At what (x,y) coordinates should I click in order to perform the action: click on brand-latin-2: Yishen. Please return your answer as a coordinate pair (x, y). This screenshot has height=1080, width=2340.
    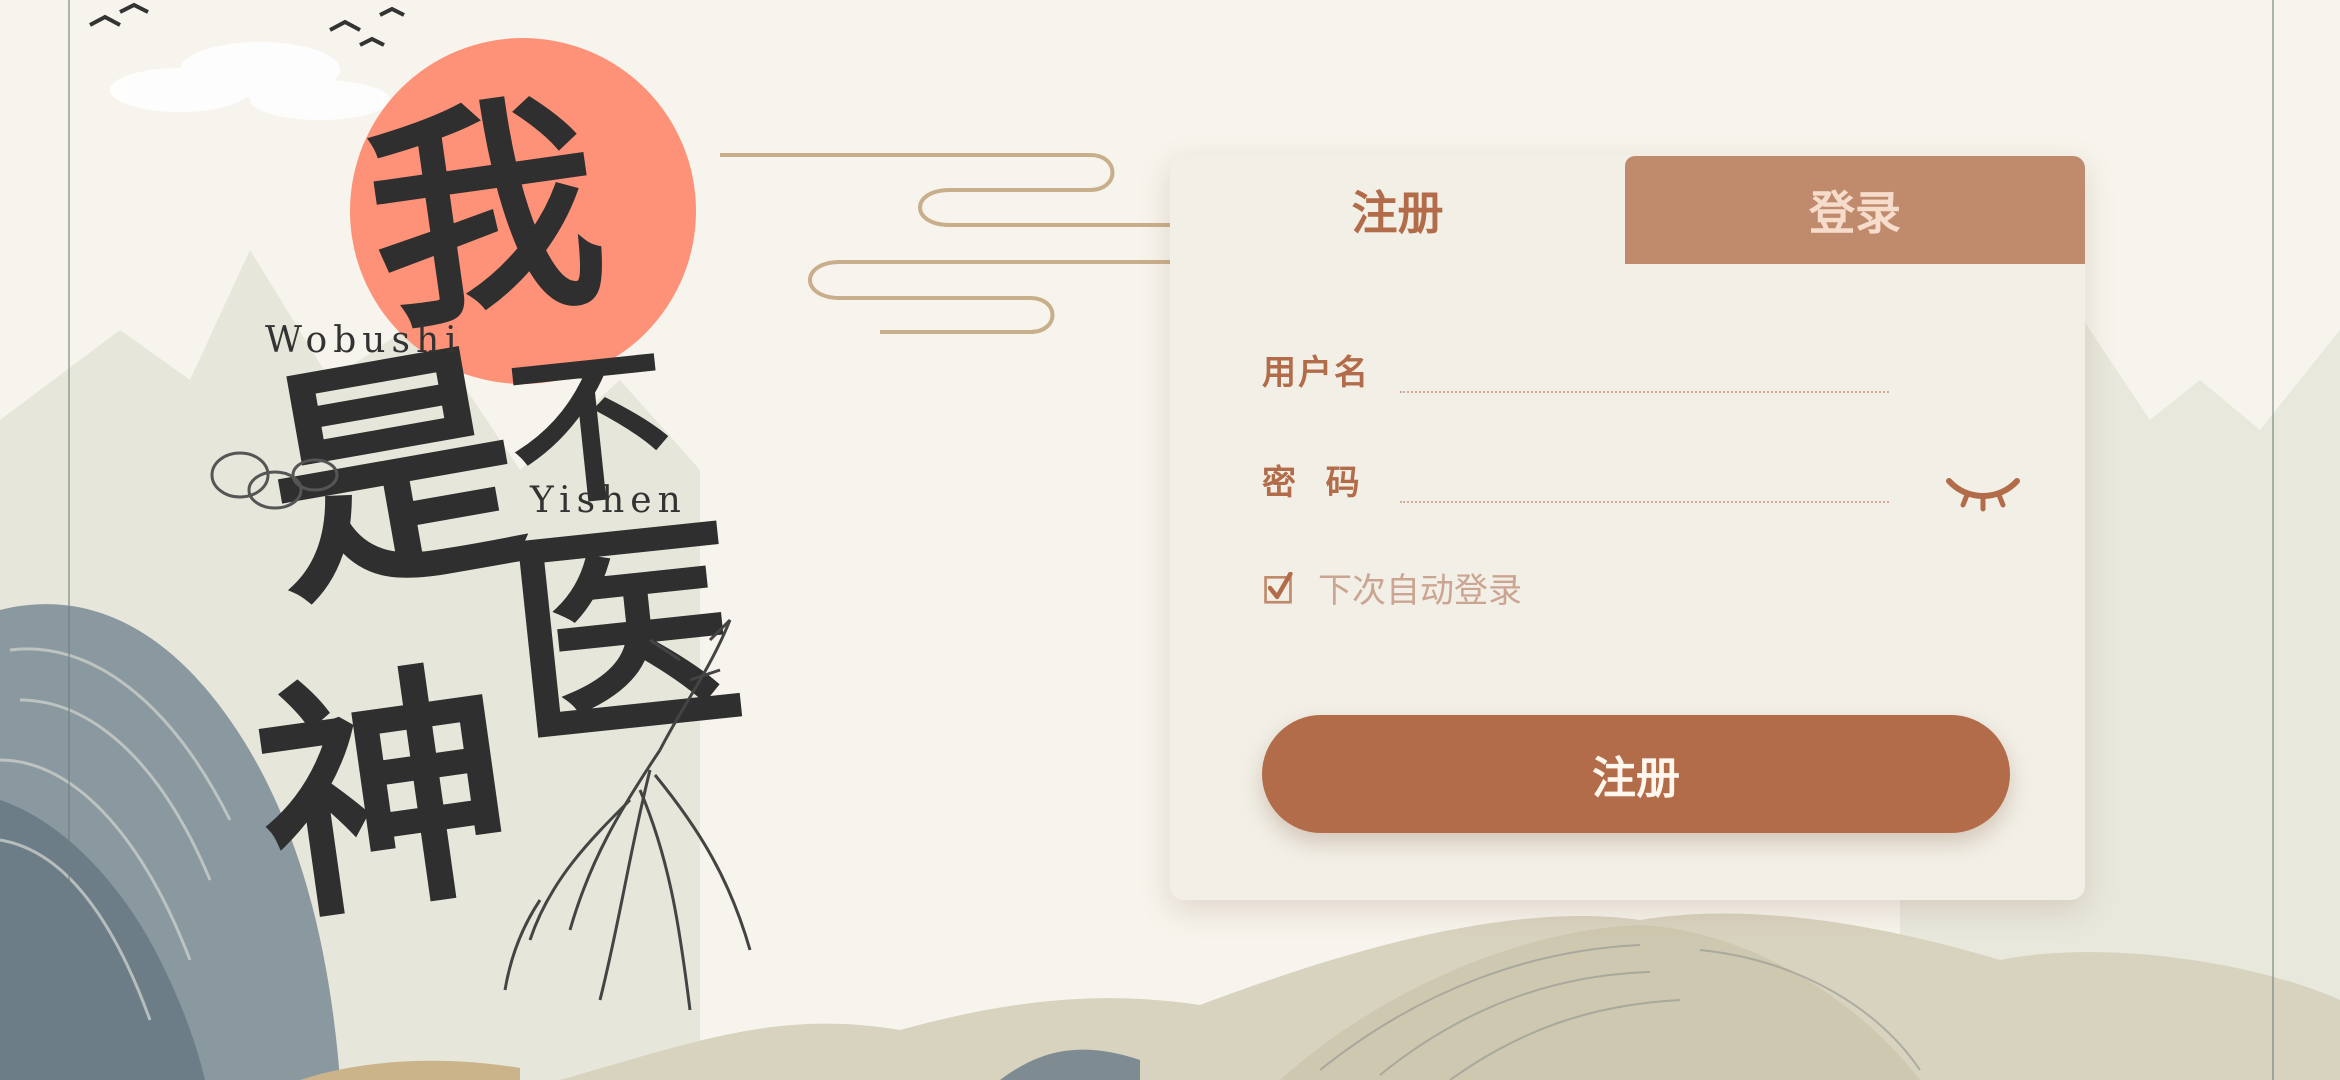
    Looking at the image, I should click on (608, 500).